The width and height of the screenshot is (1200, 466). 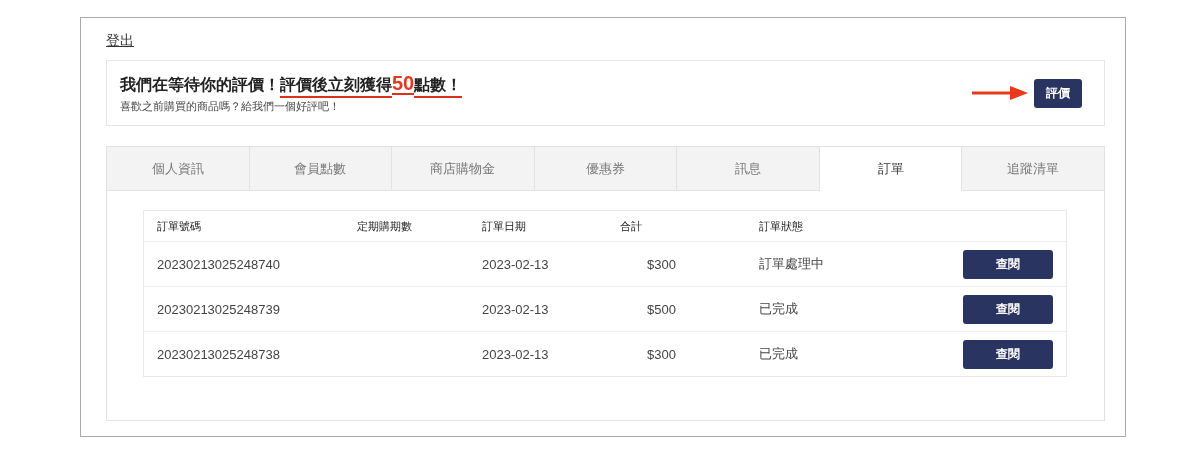 I want to click on table-cell-text: 20230213025248740, so click(x=218, y=264).